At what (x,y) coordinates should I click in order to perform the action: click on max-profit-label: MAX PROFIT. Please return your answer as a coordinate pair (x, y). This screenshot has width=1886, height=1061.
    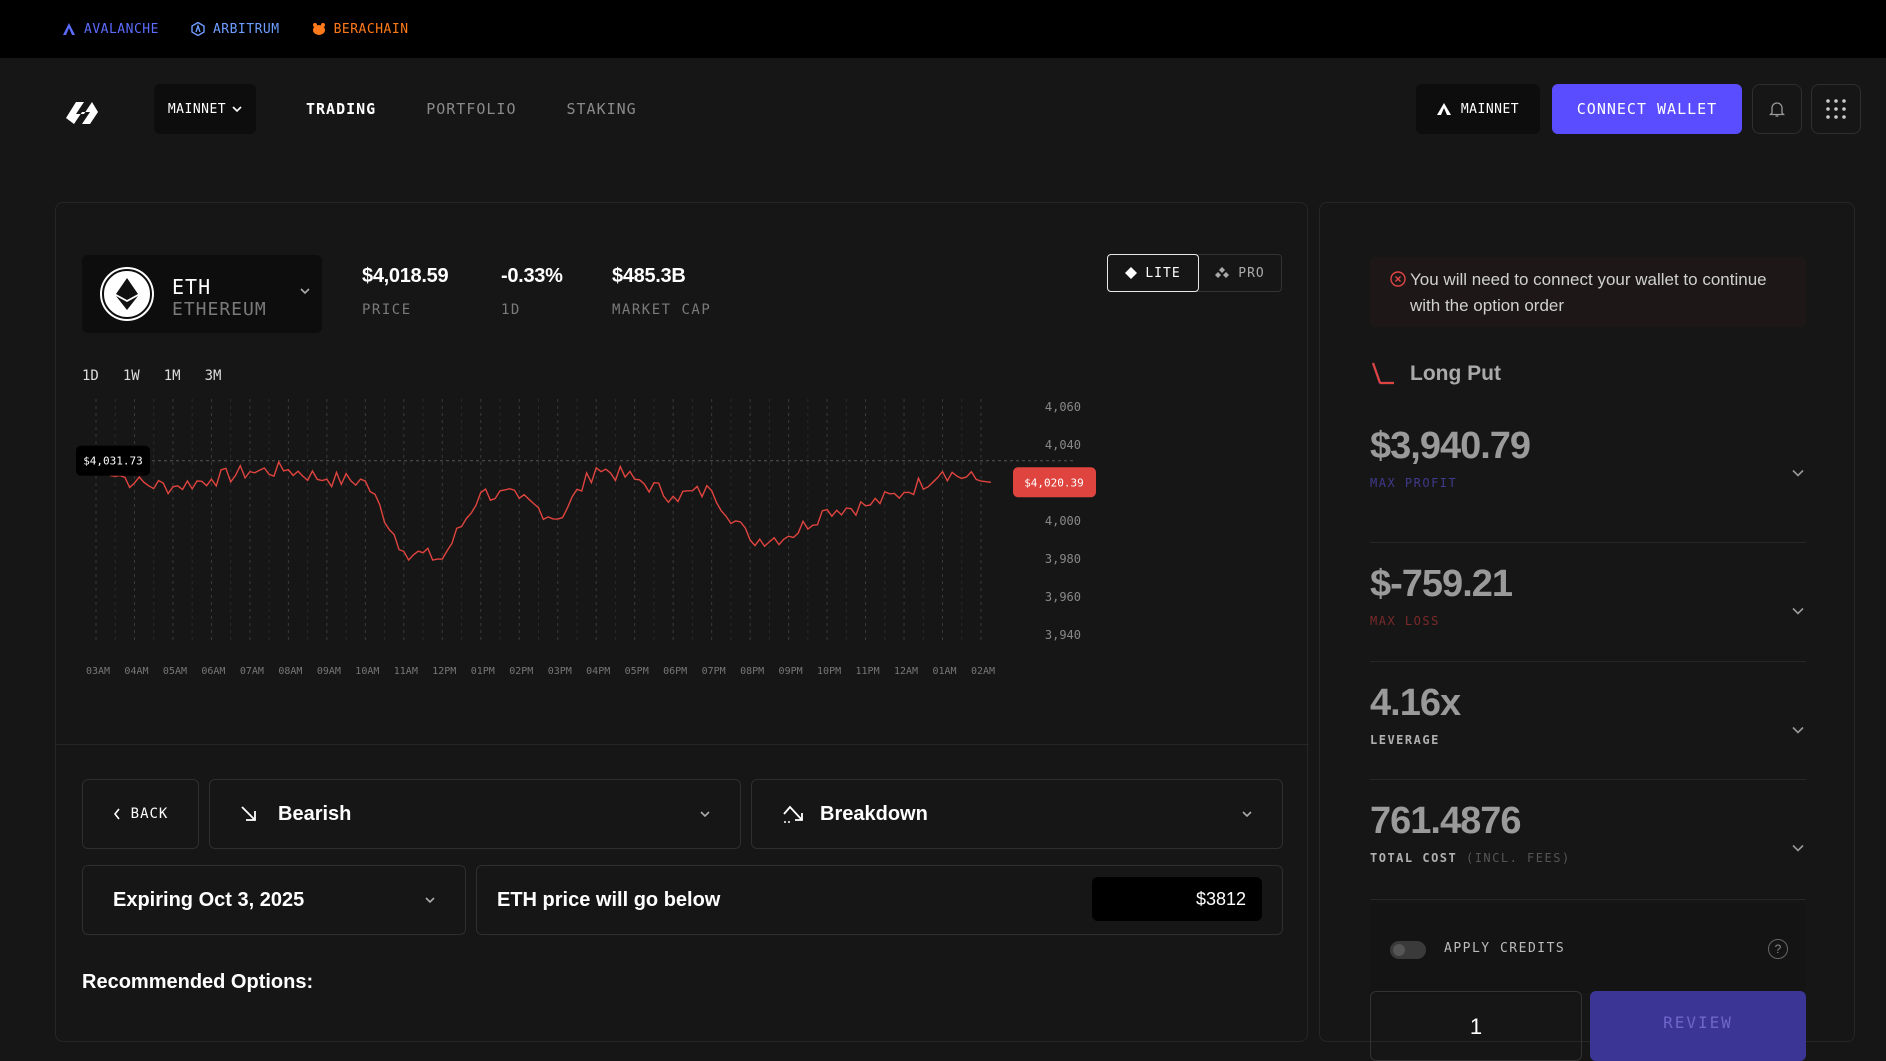
    Looking at the image, I should click on (1414, 483).